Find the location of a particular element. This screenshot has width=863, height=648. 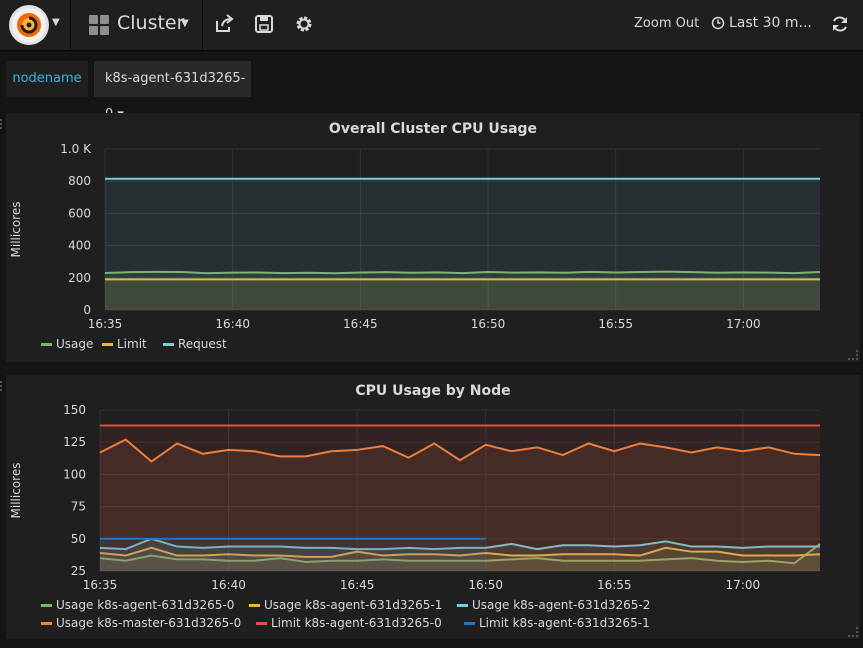

refresh-icon is located at coordinates (840, 24).